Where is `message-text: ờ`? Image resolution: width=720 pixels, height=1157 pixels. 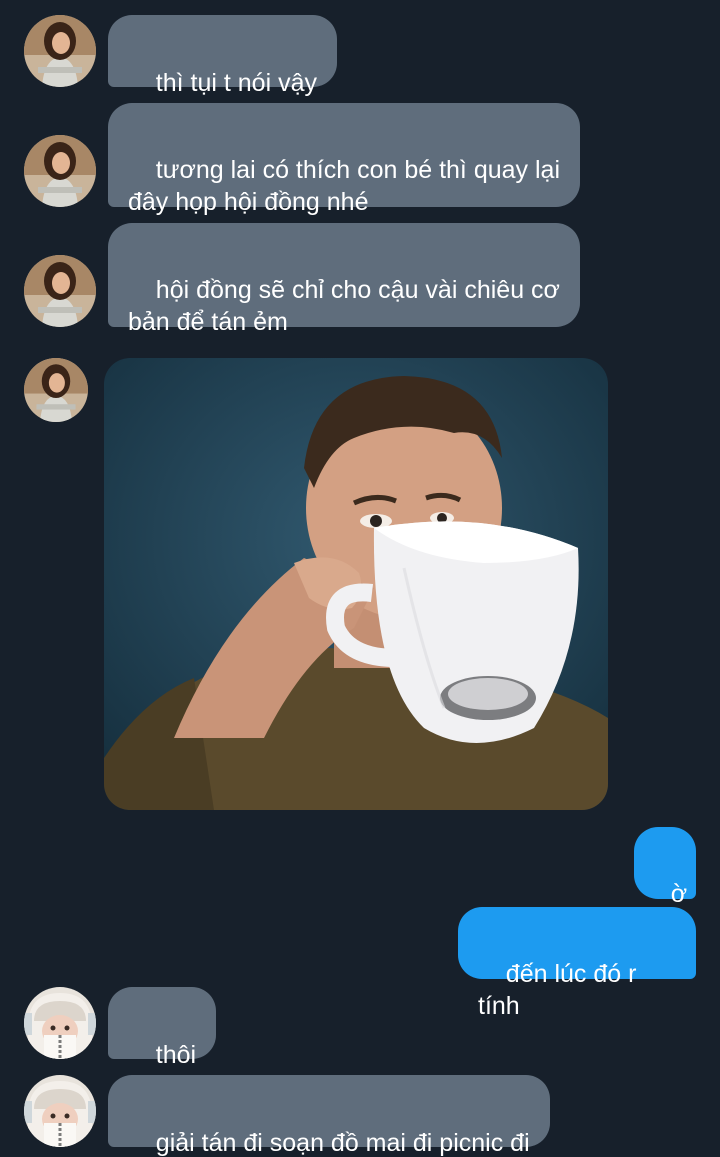
message-text: ờ is located at coordinates (679, 894).